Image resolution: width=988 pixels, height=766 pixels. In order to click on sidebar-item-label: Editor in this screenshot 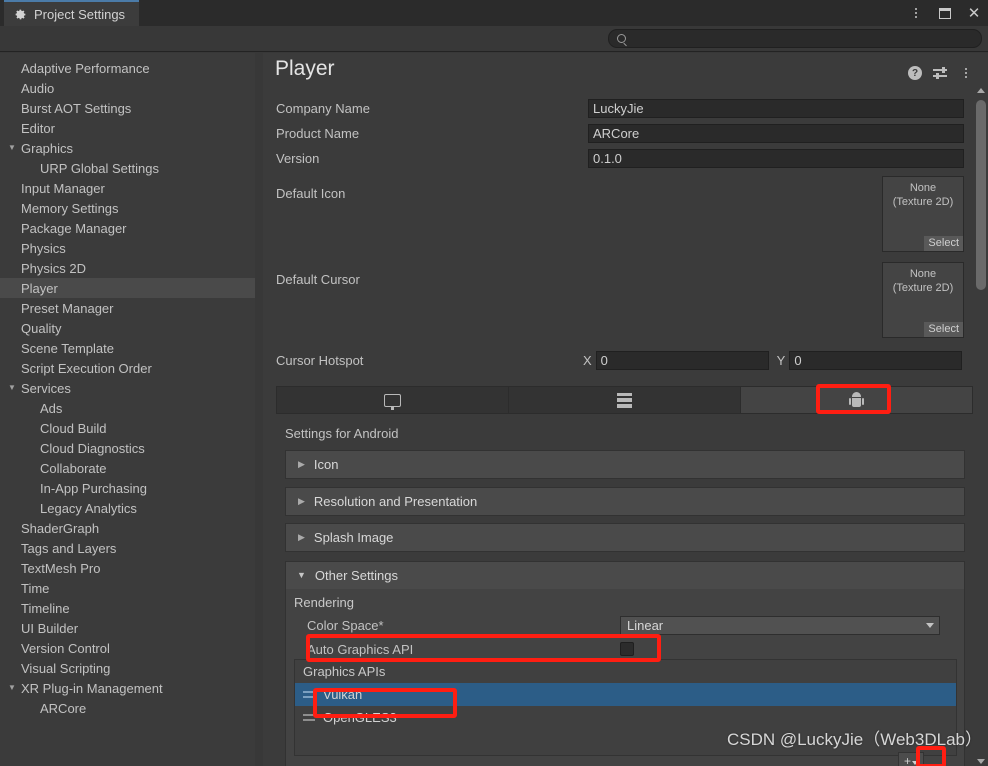, I will do `click(38, 128)`.